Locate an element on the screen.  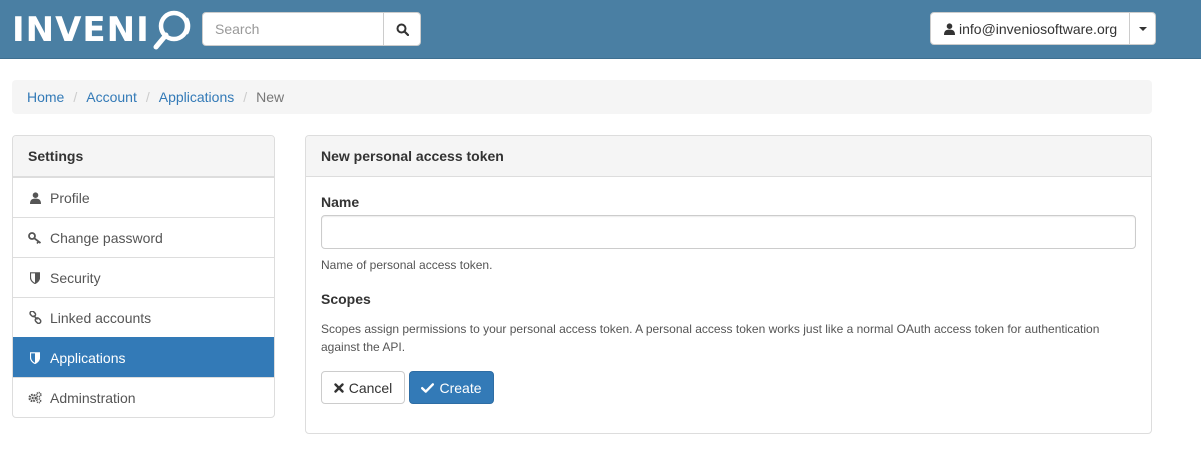
sidebar-item-linked-accounts: Linked accounts is located at coordinates (143, 317).